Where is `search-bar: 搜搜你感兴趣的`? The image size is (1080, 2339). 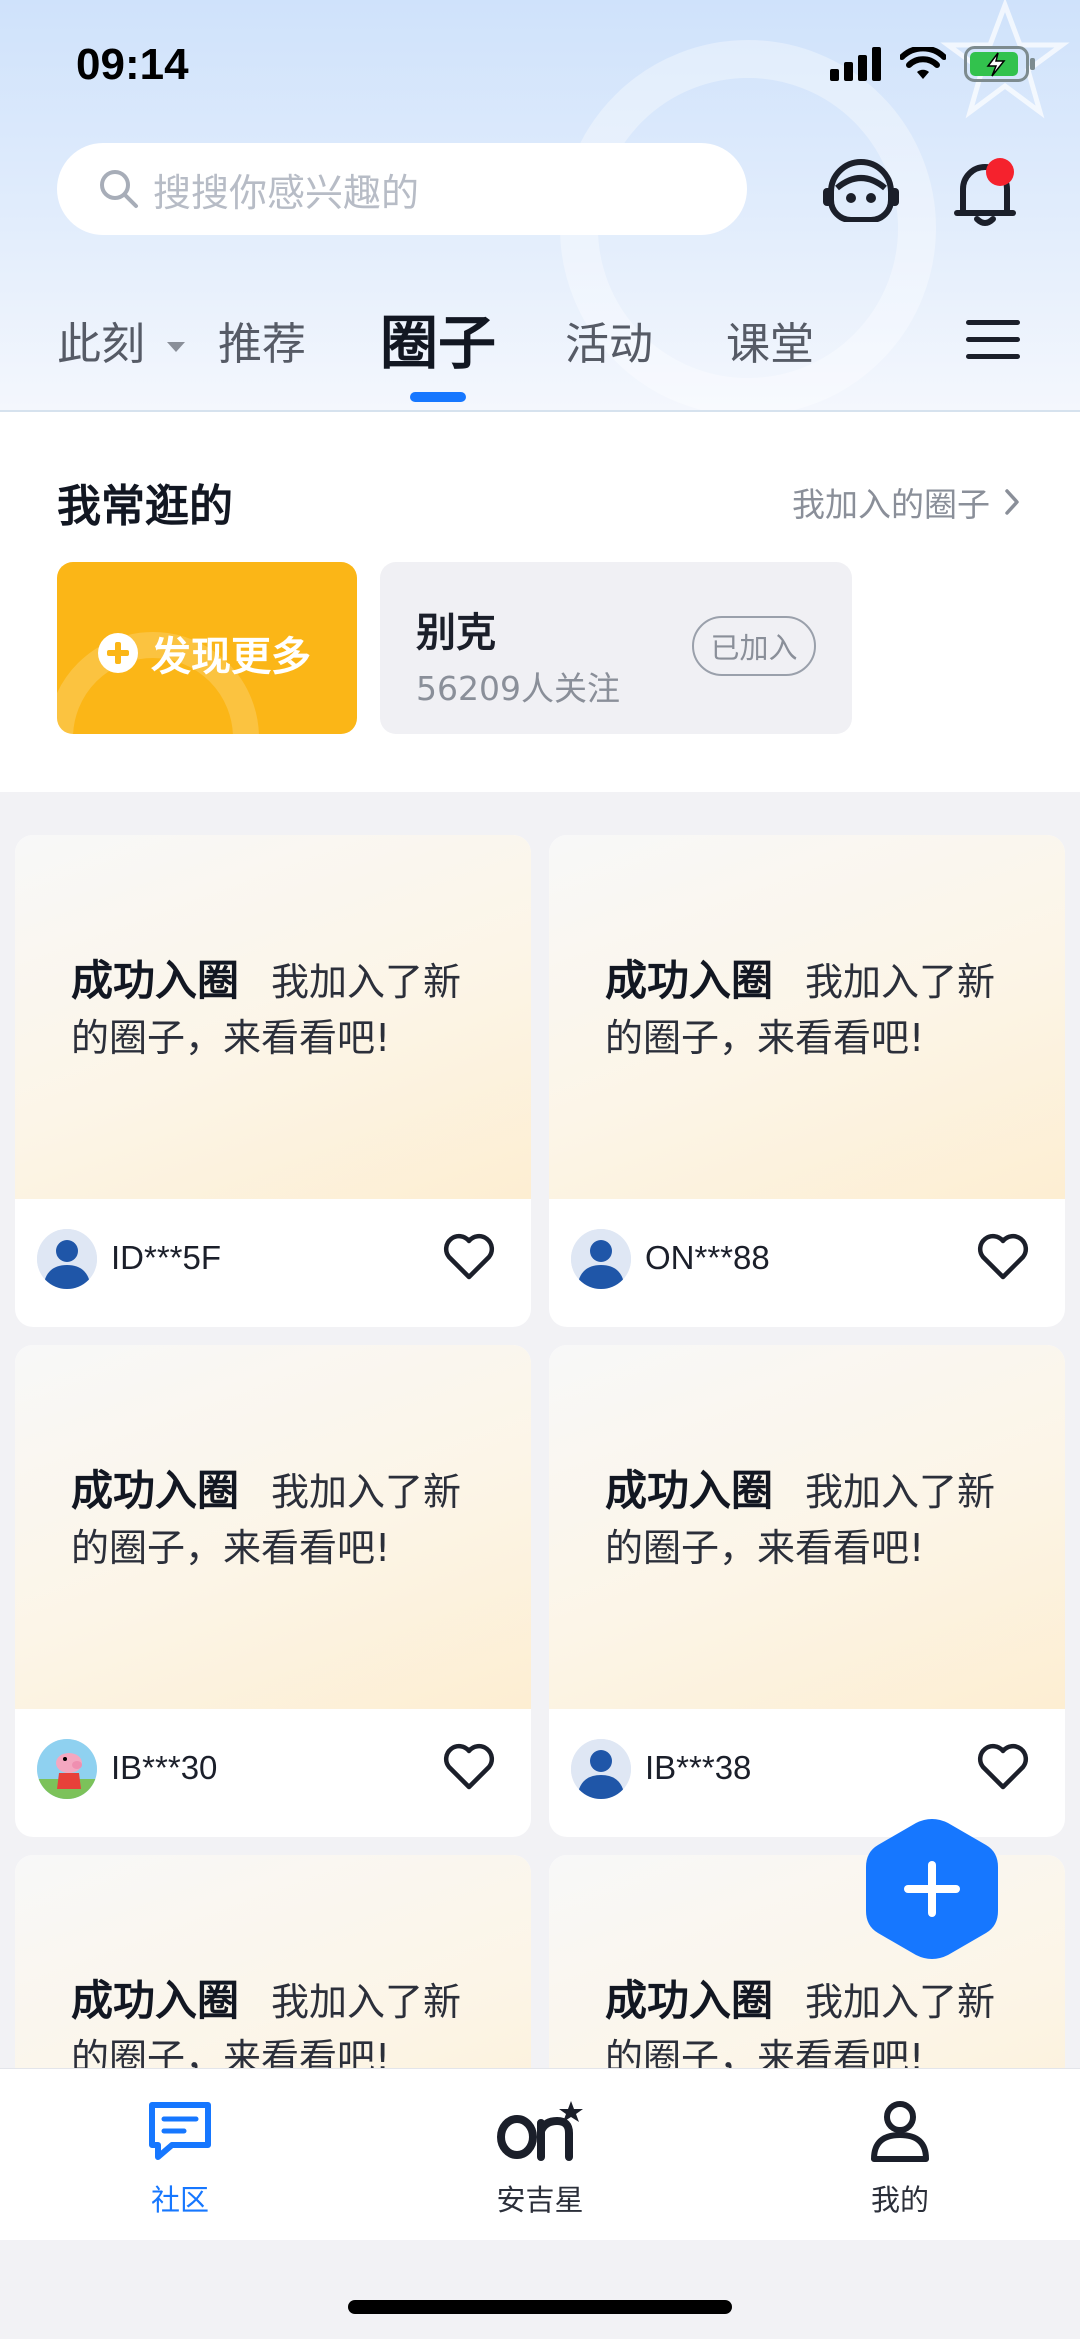 search-bar: 搜搜你感兴趣的 is located at coordinates (402, 189).